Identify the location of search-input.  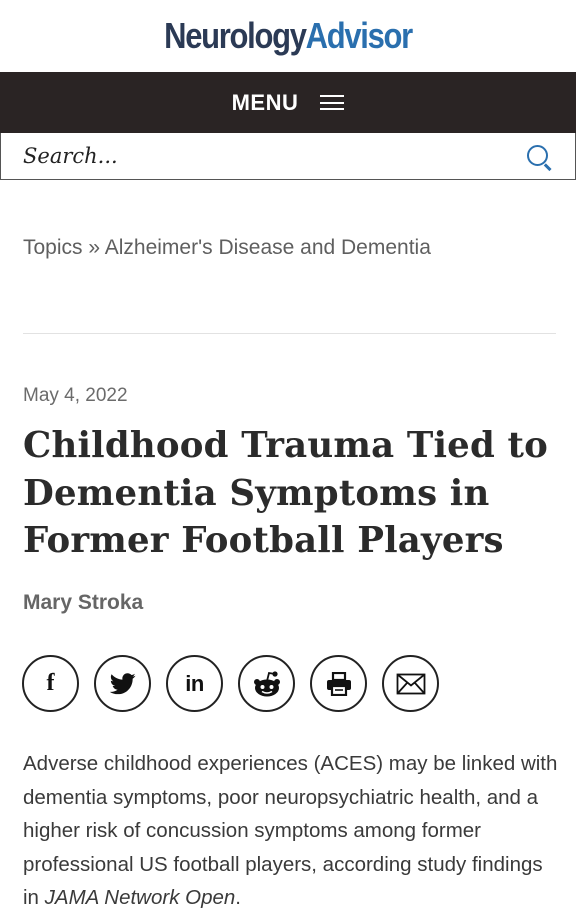
(253, 156).